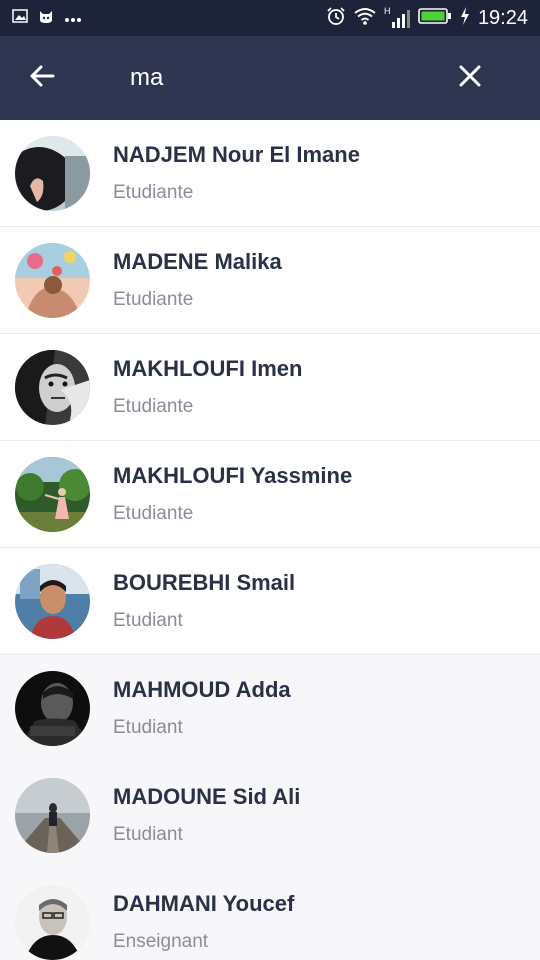 This screenshot has height=960, width=540. I want to click on cat-notification-icon, so click(46, 18).